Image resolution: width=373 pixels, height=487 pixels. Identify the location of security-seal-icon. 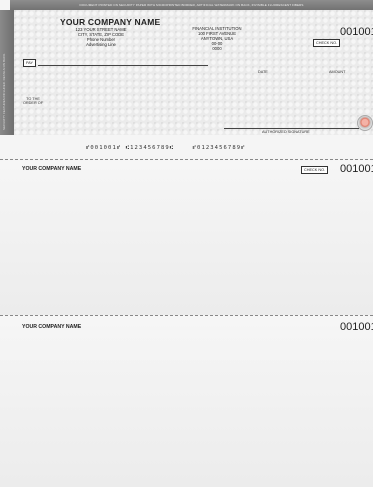
(365, 123).